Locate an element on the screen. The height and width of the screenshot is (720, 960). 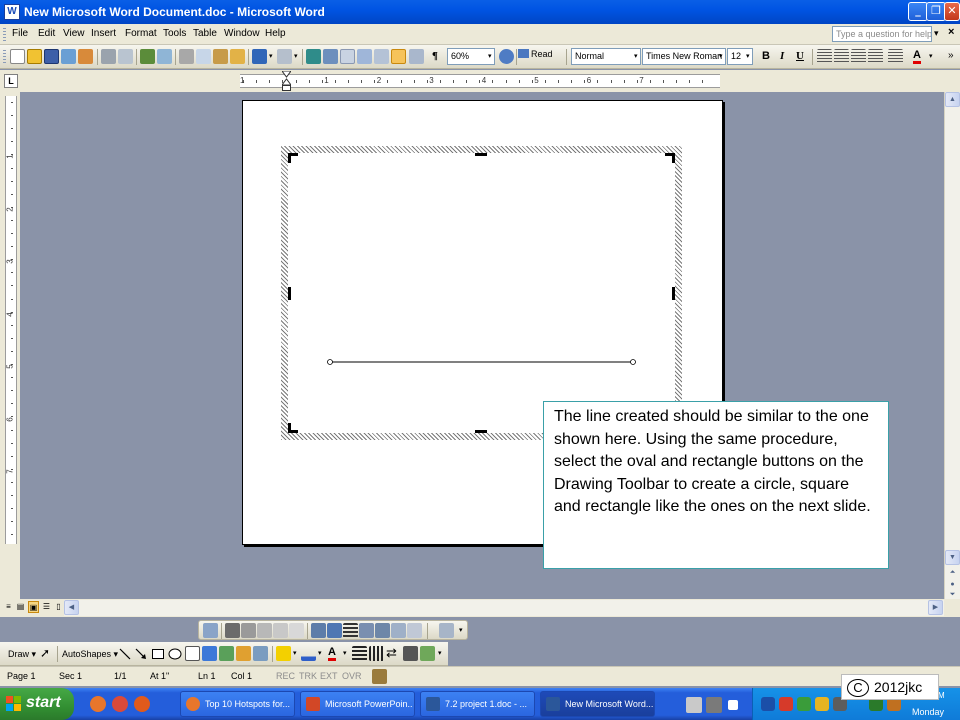
format-picture-icon is located at coordinates (398, 630).